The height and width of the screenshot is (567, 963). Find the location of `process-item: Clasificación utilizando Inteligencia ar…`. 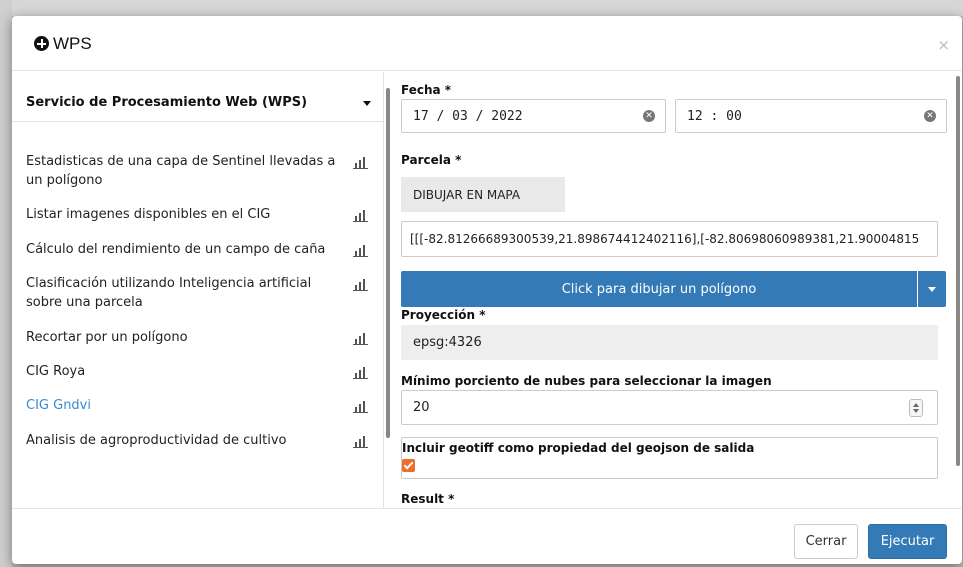

process-item: Clasificación utilizando Inteligencia ar… is located at coordinates (201, 294).